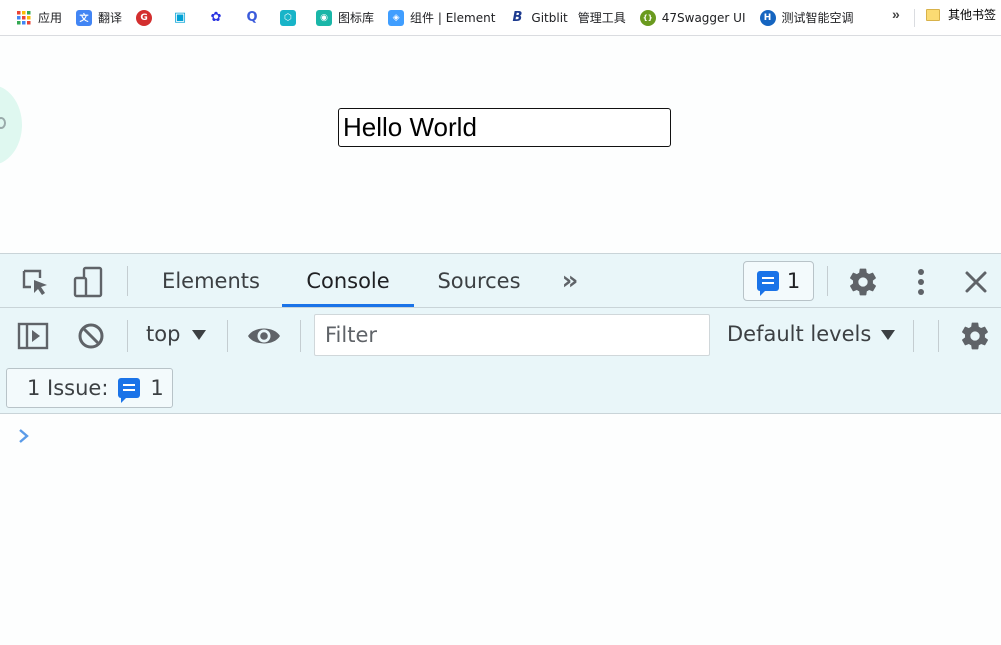 Image resolution: width=1001 pixels, height=645 pixels. What do you see at coordinates (972, 15) in the screenshot?
I see `other-bookmarks-label: 其他书签` at bounding box center [972, 15].